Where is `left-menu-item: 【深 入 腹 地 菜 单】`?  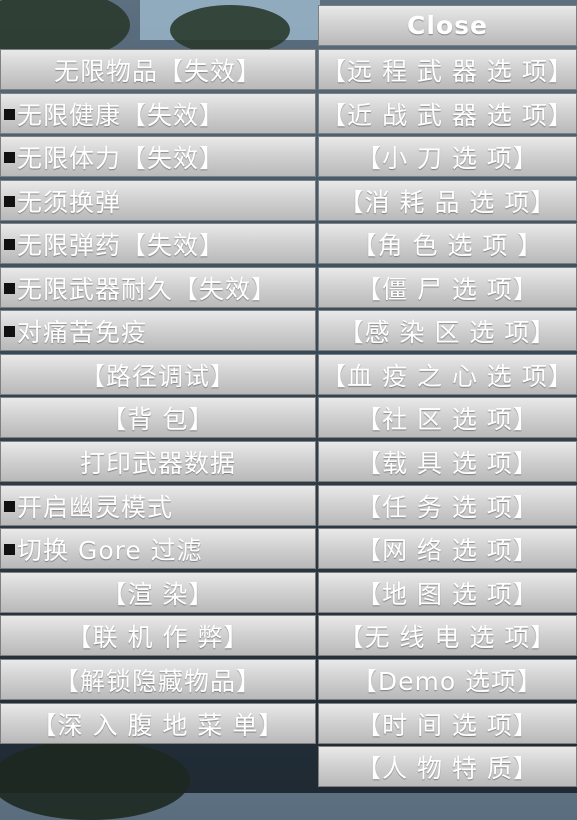 left-menu-item: 【深 入 腹 地 菜 单】 is located at coordinates (158, 723).